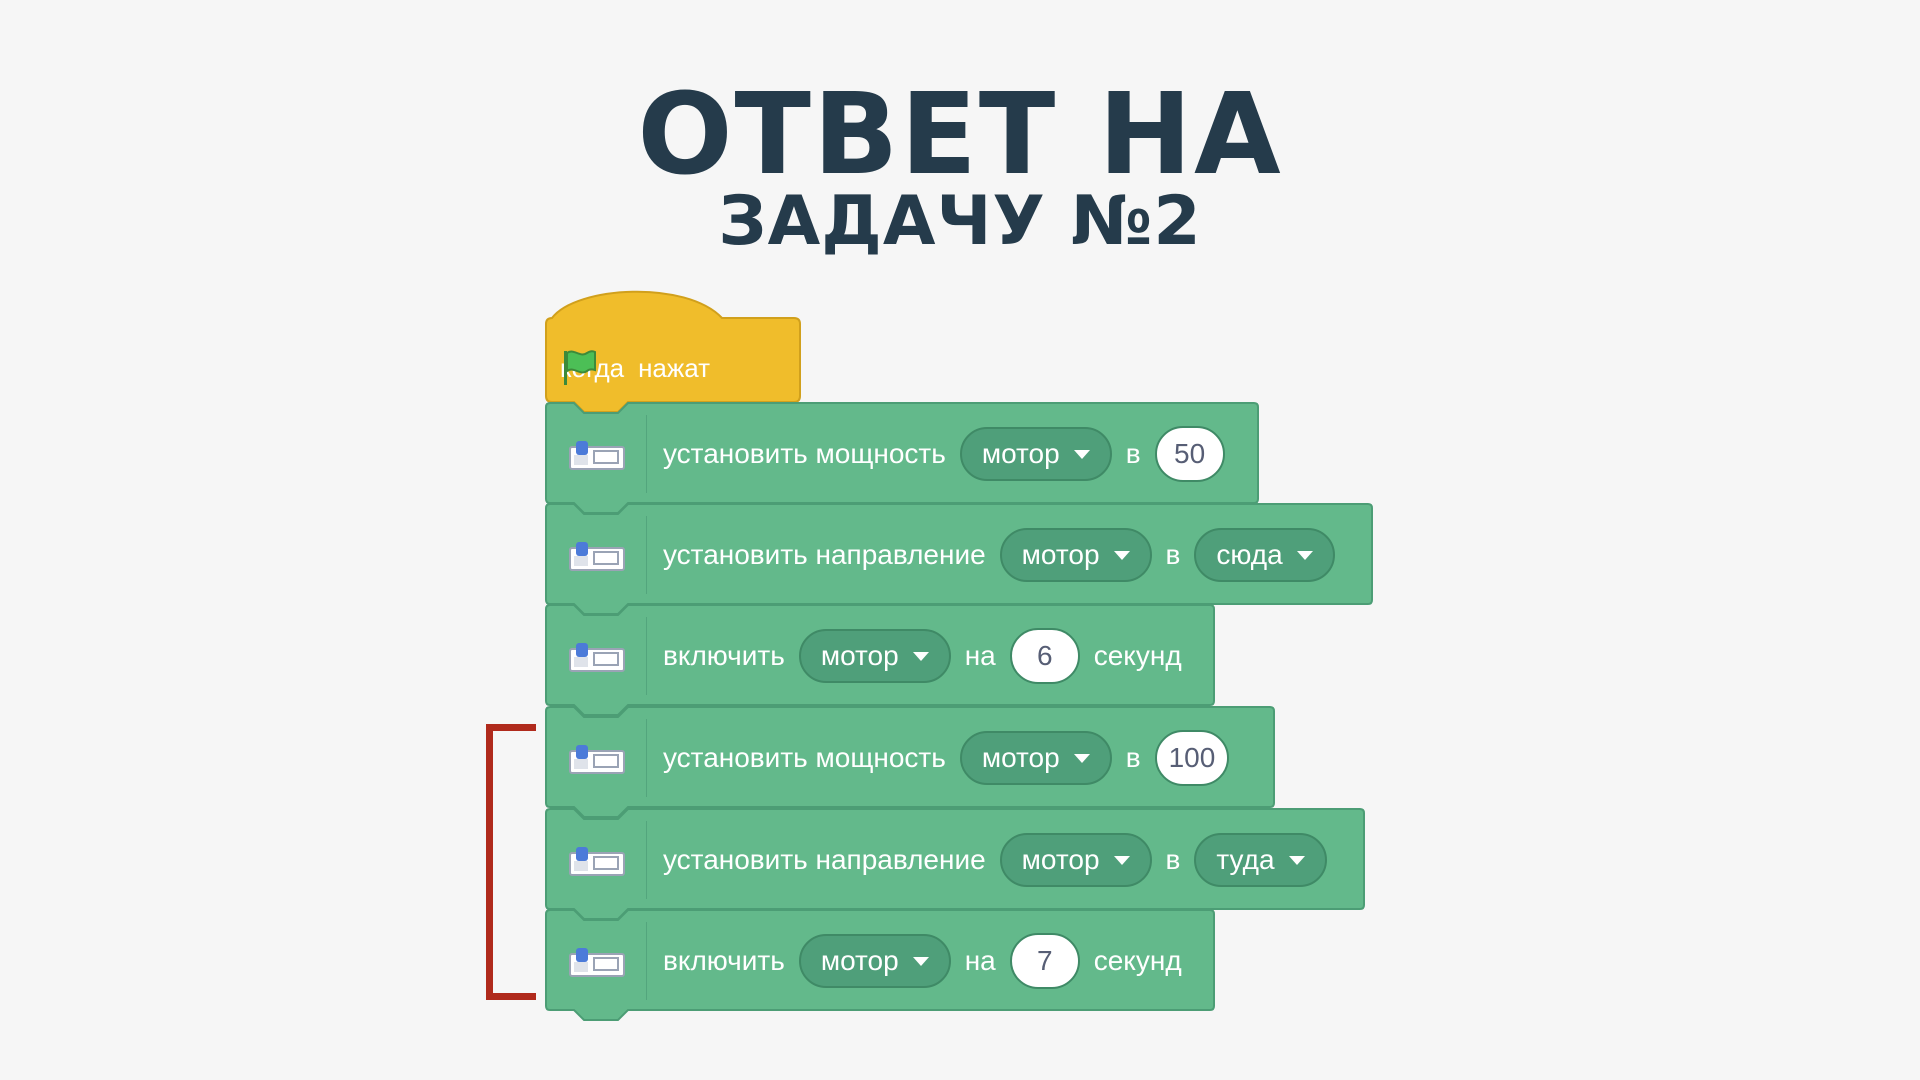 The width and height of the screenshot is (1920, 1080). I want to click on page-title: ОТВЕТ НА, so click(960, 135).